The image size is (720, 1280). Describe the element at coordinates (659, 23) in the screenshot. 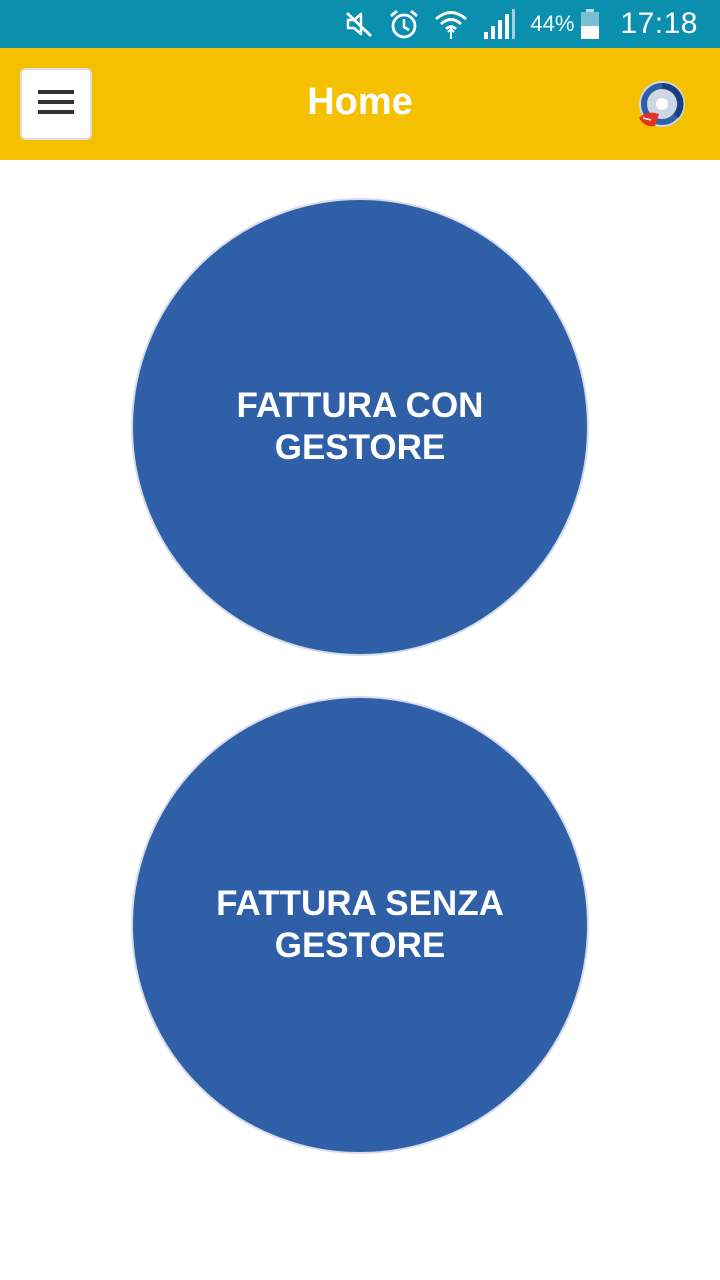

I see `clock: 17:18` at that location.